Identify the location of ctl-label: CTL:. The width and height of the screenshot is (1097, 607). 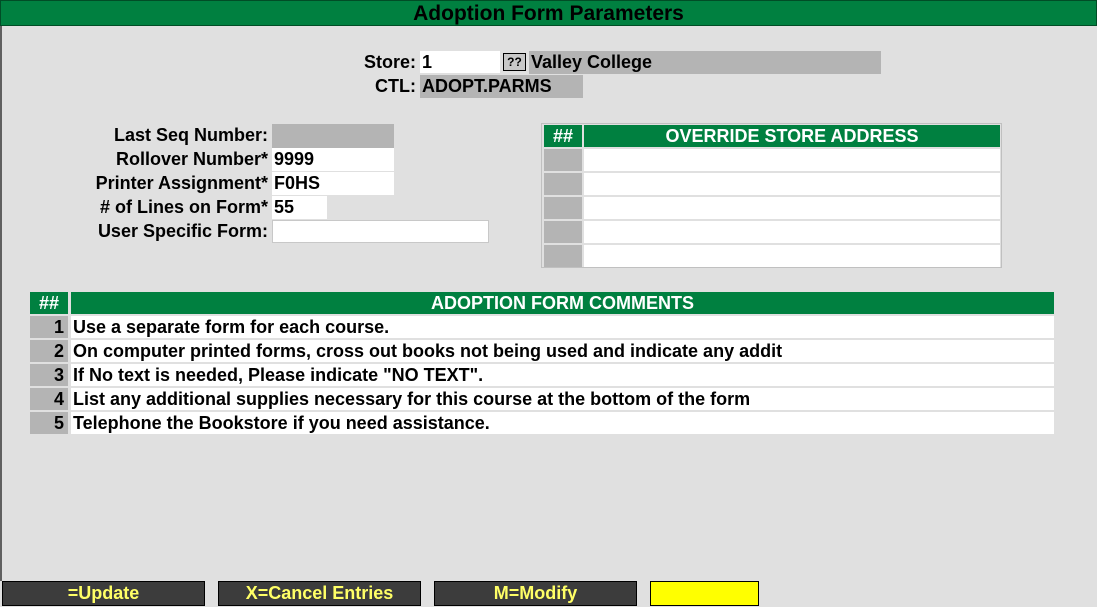
(395, 86).